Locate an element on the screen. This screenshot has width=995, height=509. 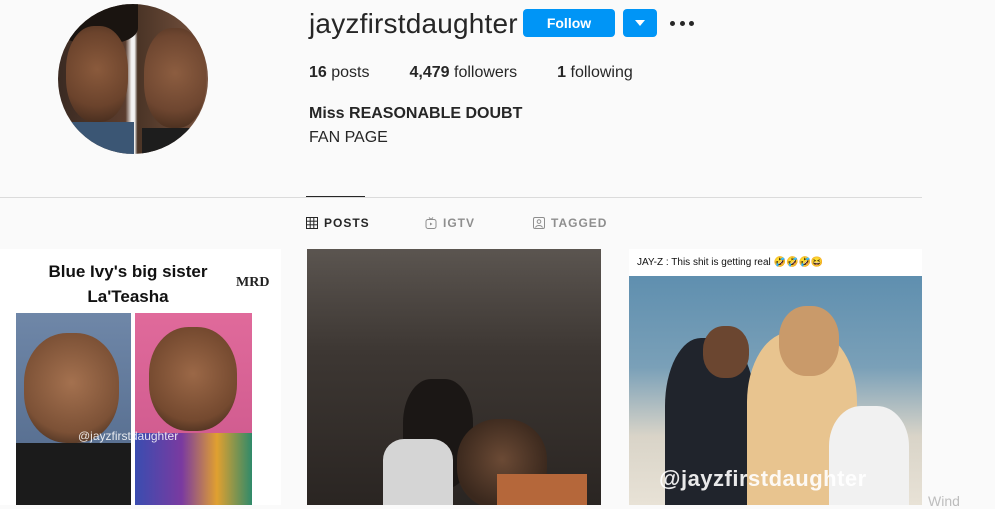
post-1-photo-right is located at coordinates (193, 409).